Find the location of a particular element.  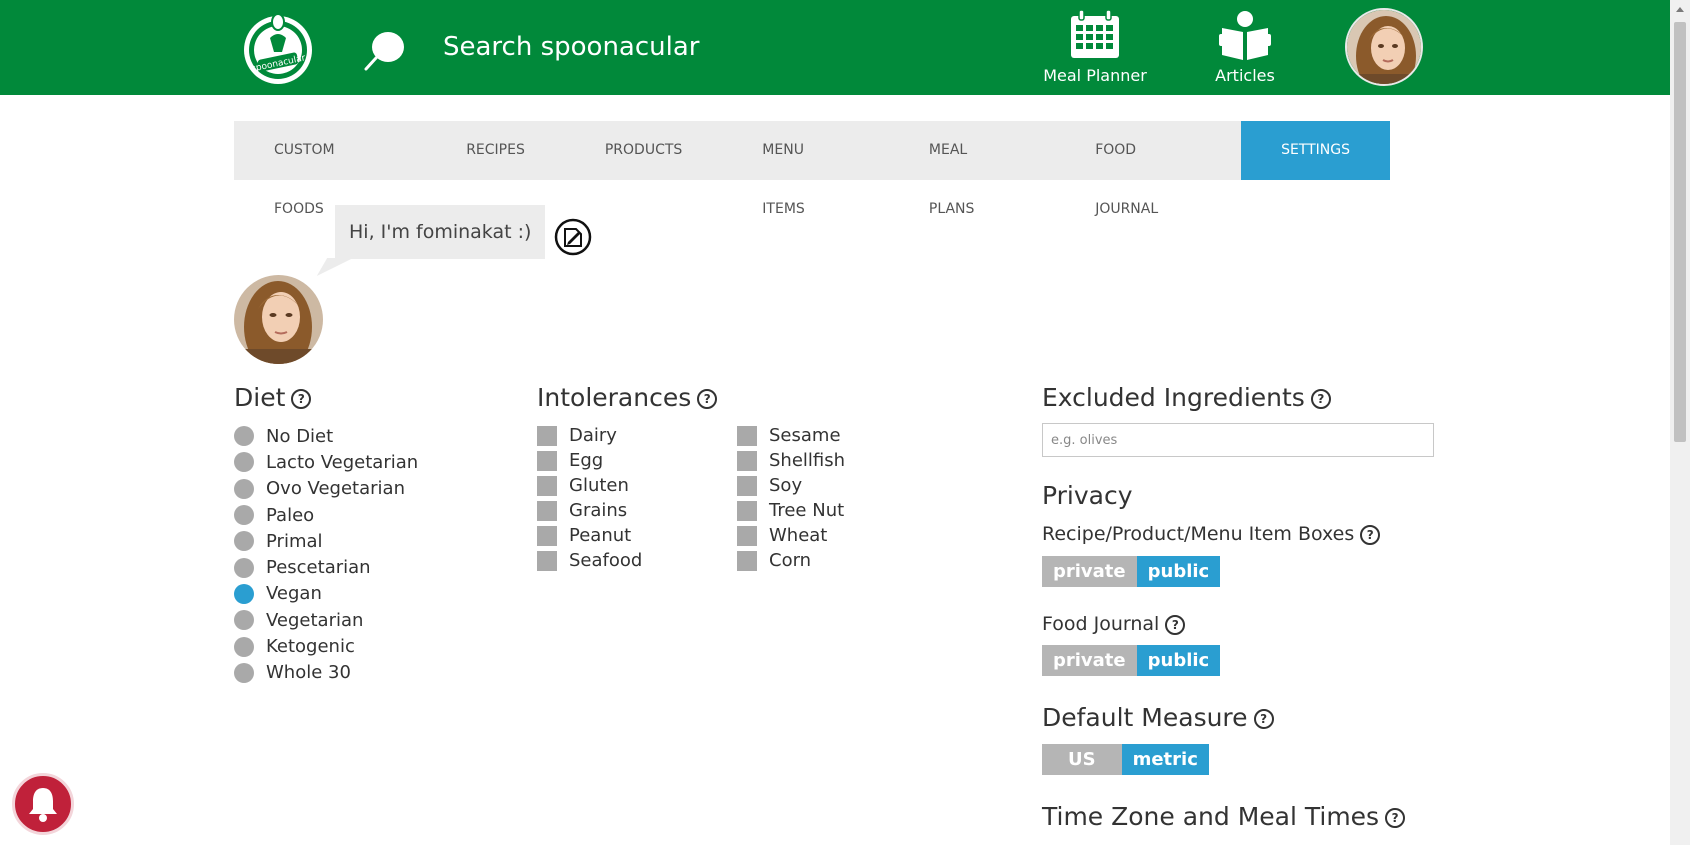

excluded-help-icon: ? is located at coordinates (1320, 399).